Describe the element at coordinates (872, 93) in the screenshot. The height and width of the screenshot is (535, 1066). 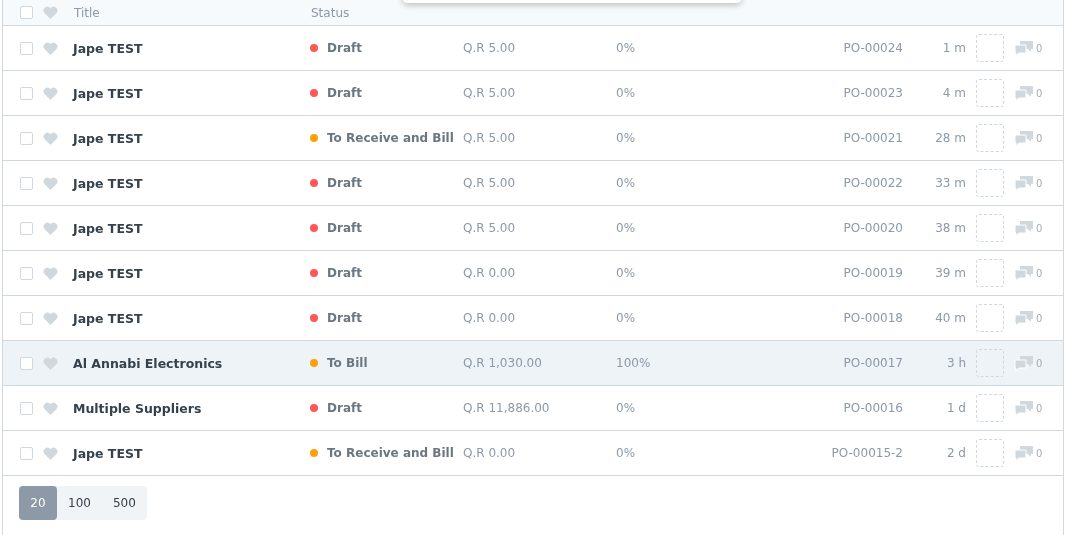
I see `document-id: PO-00023` at that location.